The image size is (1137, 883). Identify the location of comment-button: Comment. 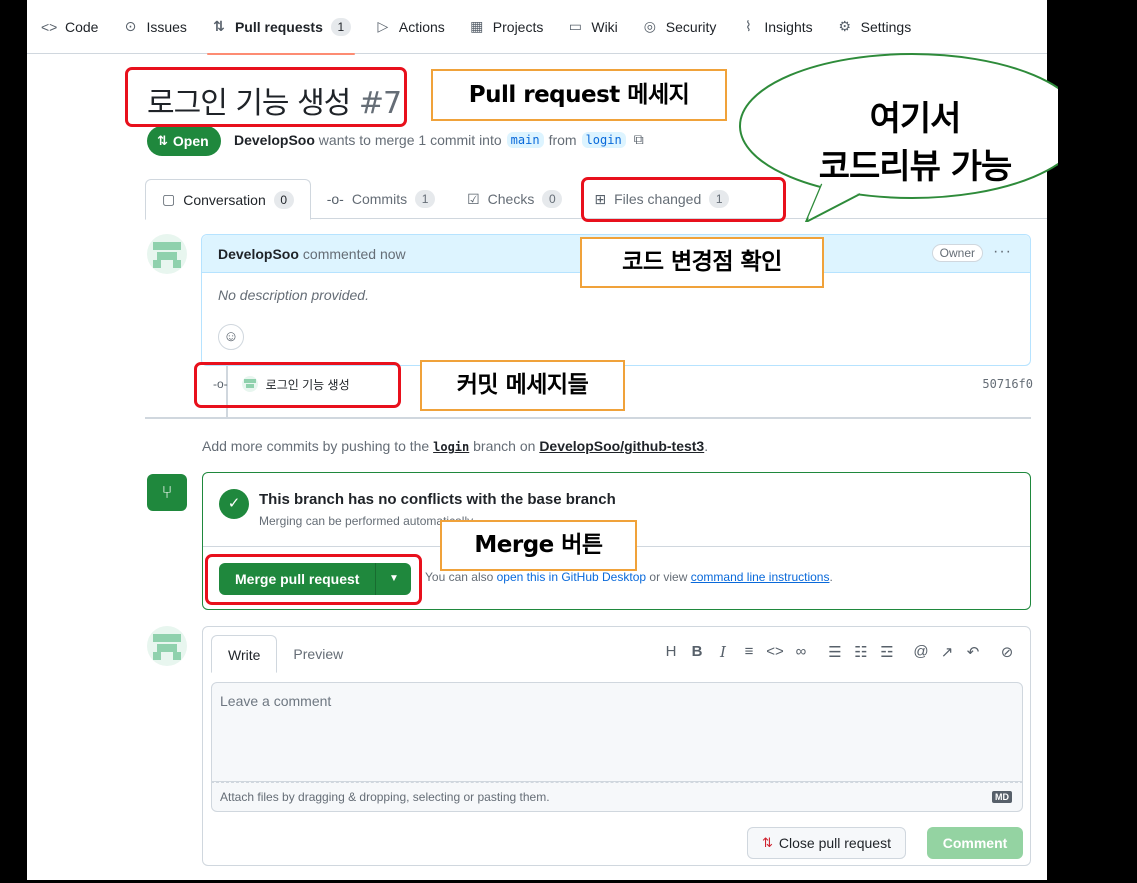
(975, 843).